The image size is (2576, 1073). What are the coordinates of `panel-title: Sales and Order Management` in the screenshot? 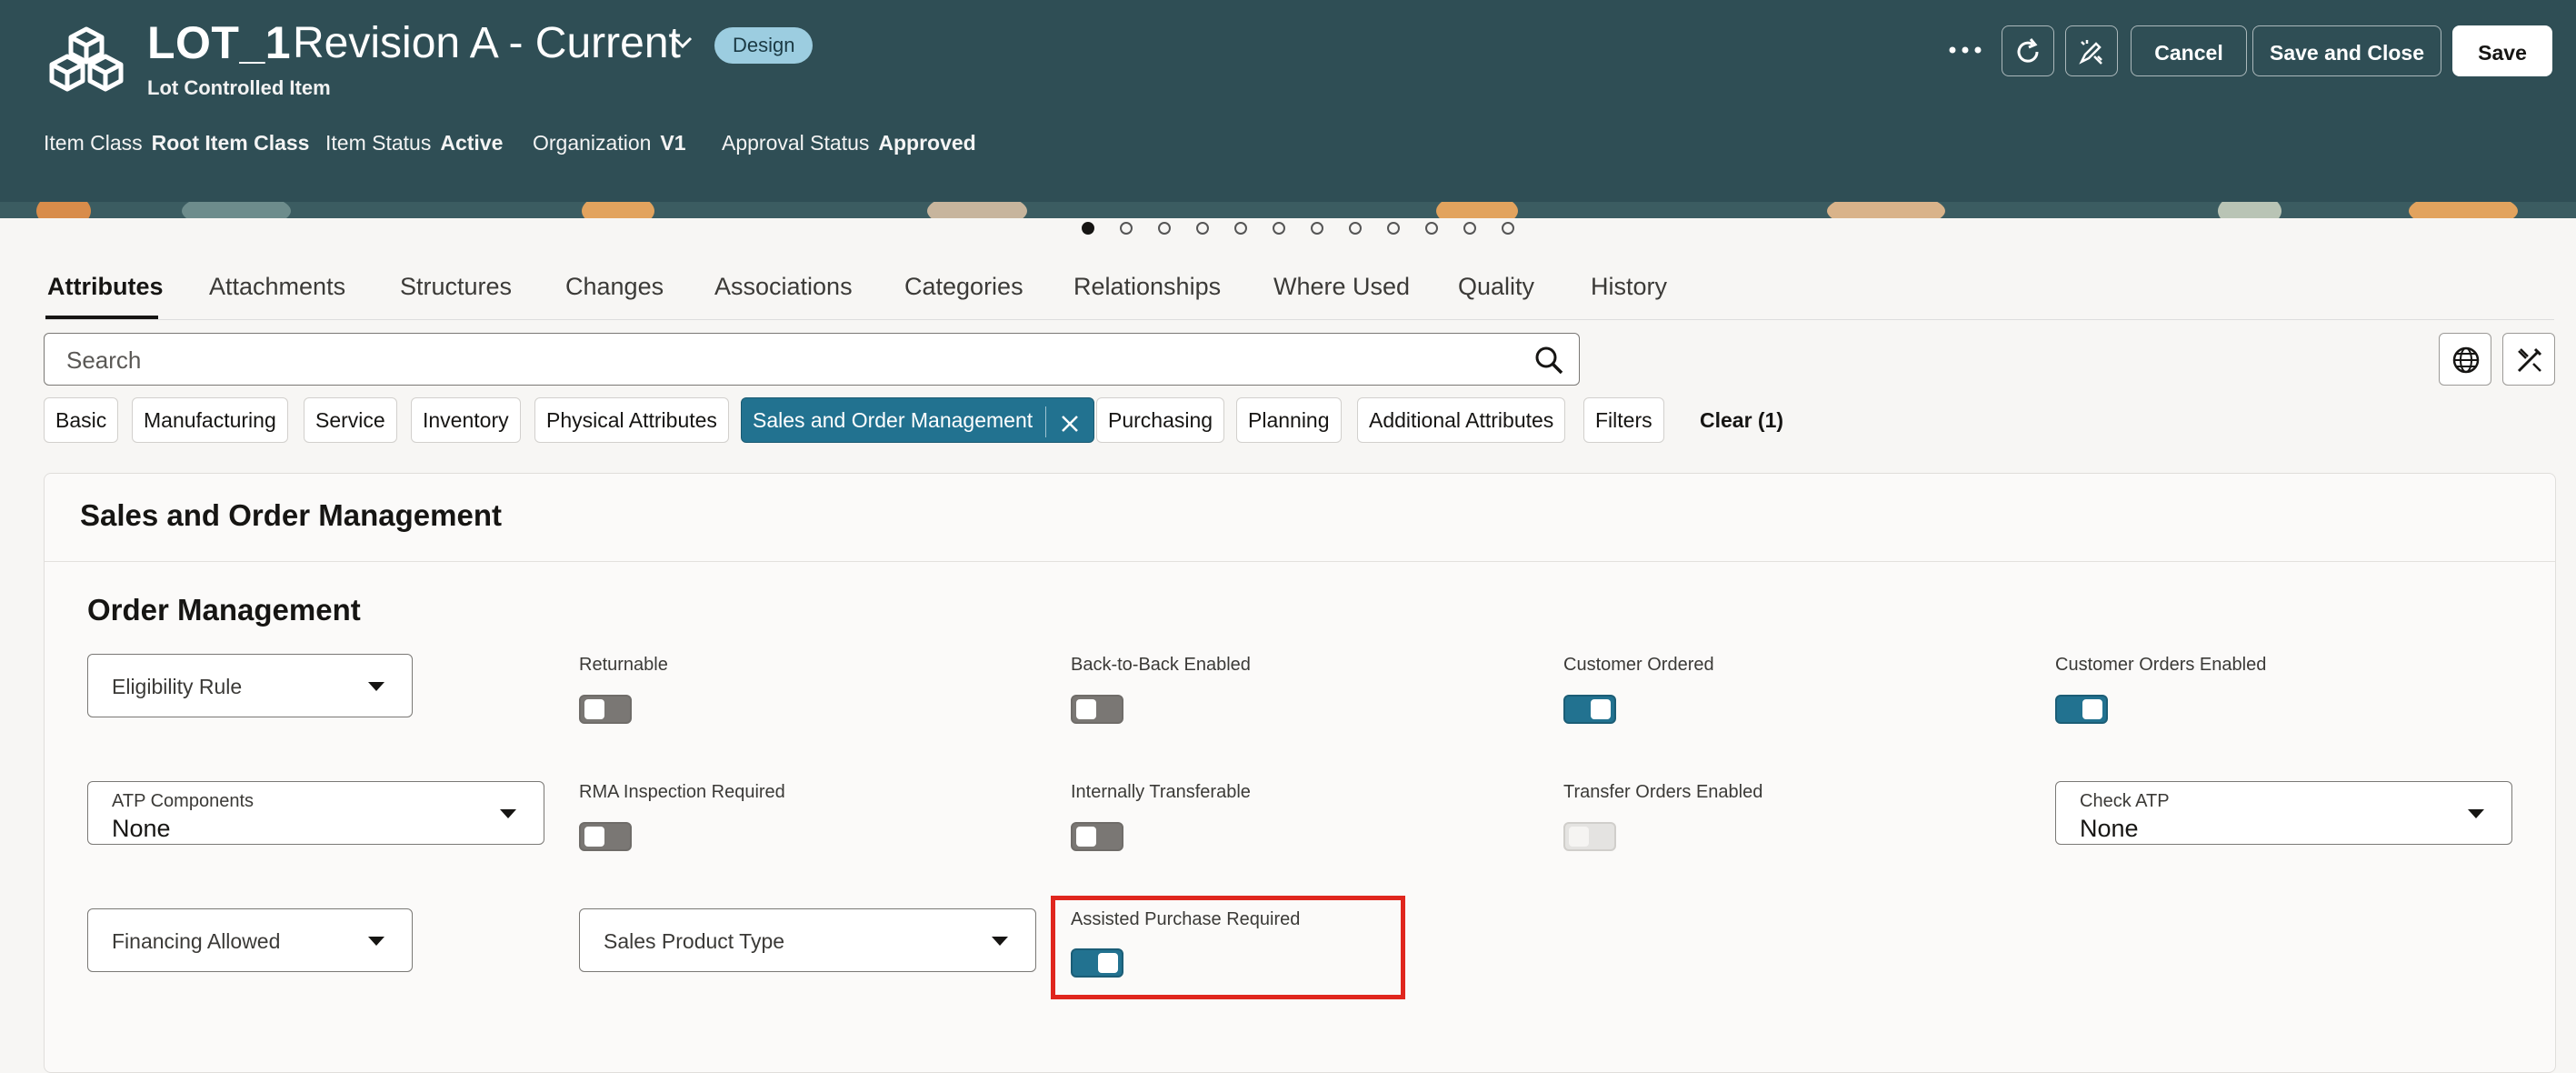 It's located at (291, 515).